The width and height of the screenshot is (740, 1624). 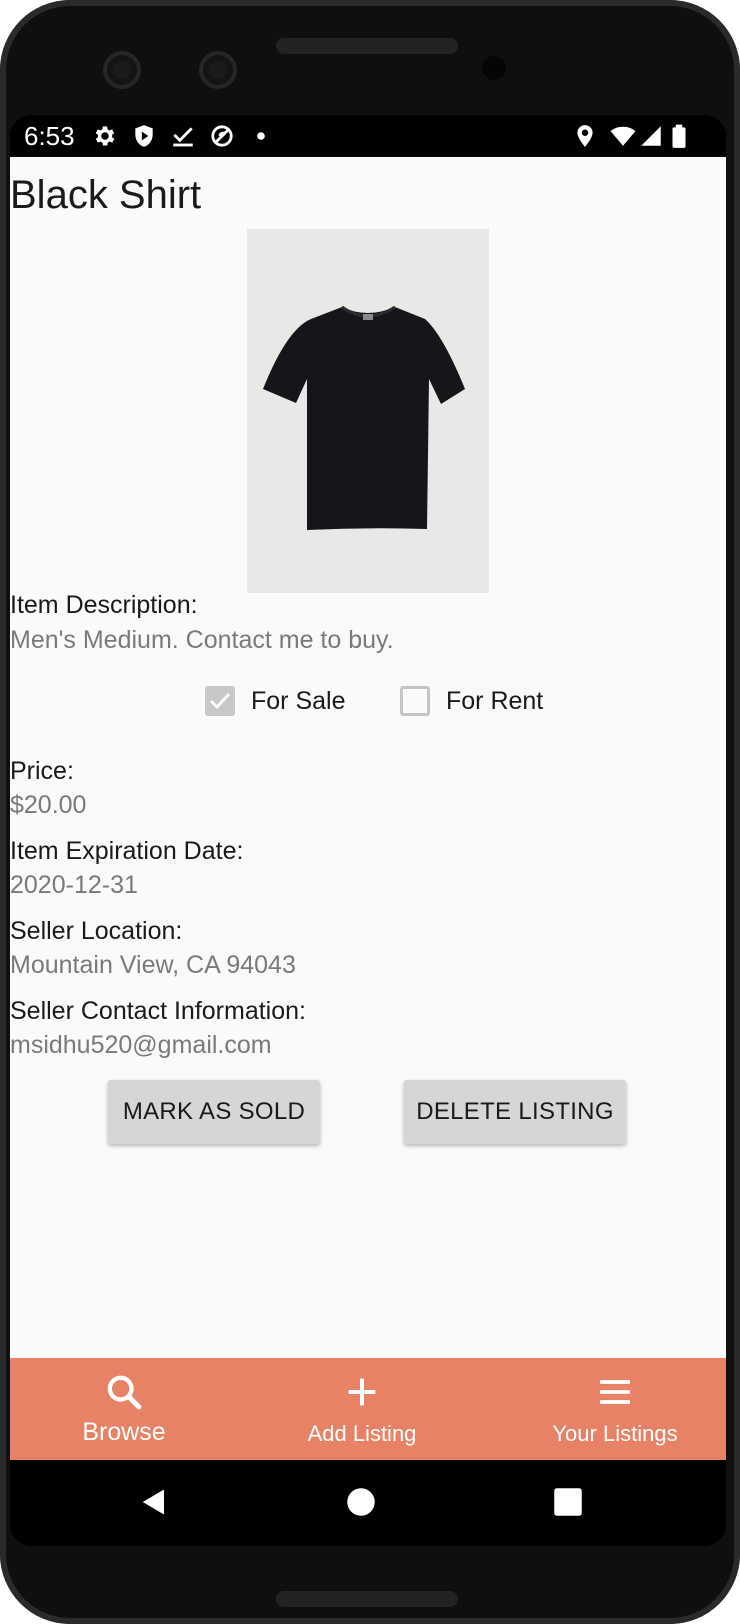 I want to click on front-camera, so click(x=122, y=70).